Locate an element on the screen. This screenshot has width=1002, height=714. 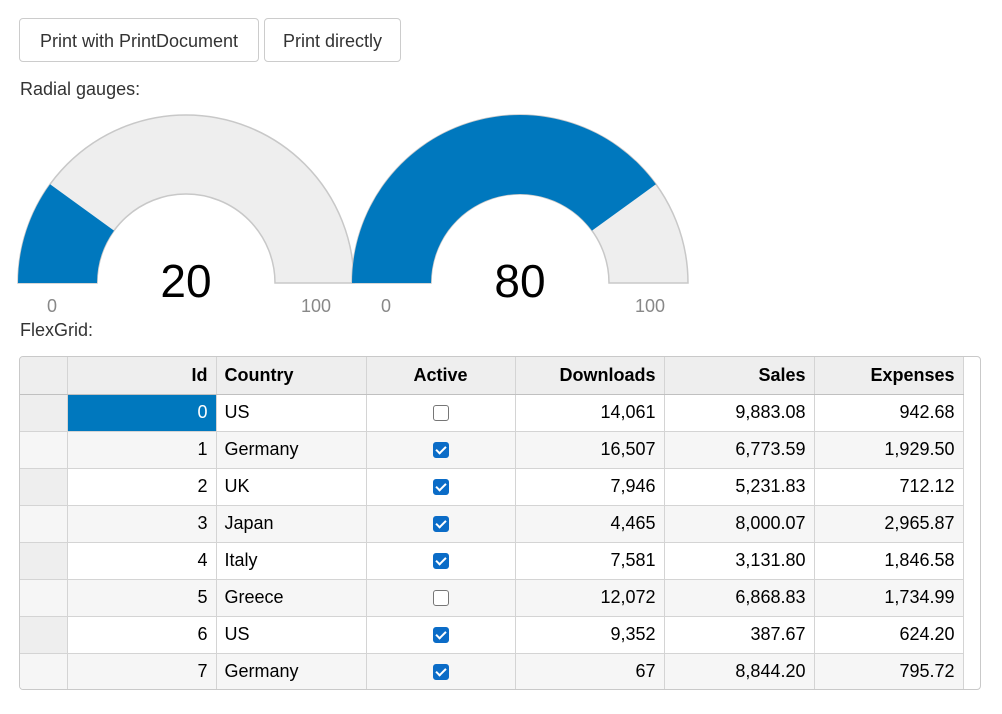
cell-downloads: 9,352 is located at coordinates (590, 635).